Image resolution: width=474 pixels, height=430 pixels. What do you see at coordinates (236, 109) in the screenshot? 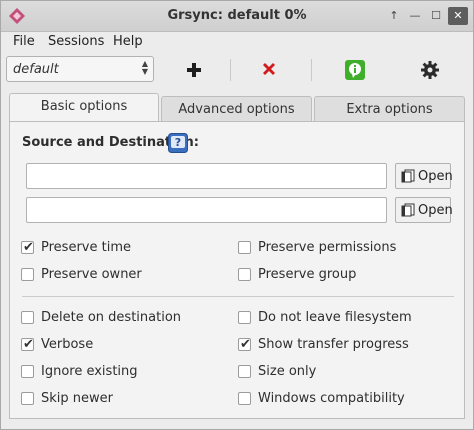
I see `tab-advanced-options: Advanced options` at bounding box center [236, 109].